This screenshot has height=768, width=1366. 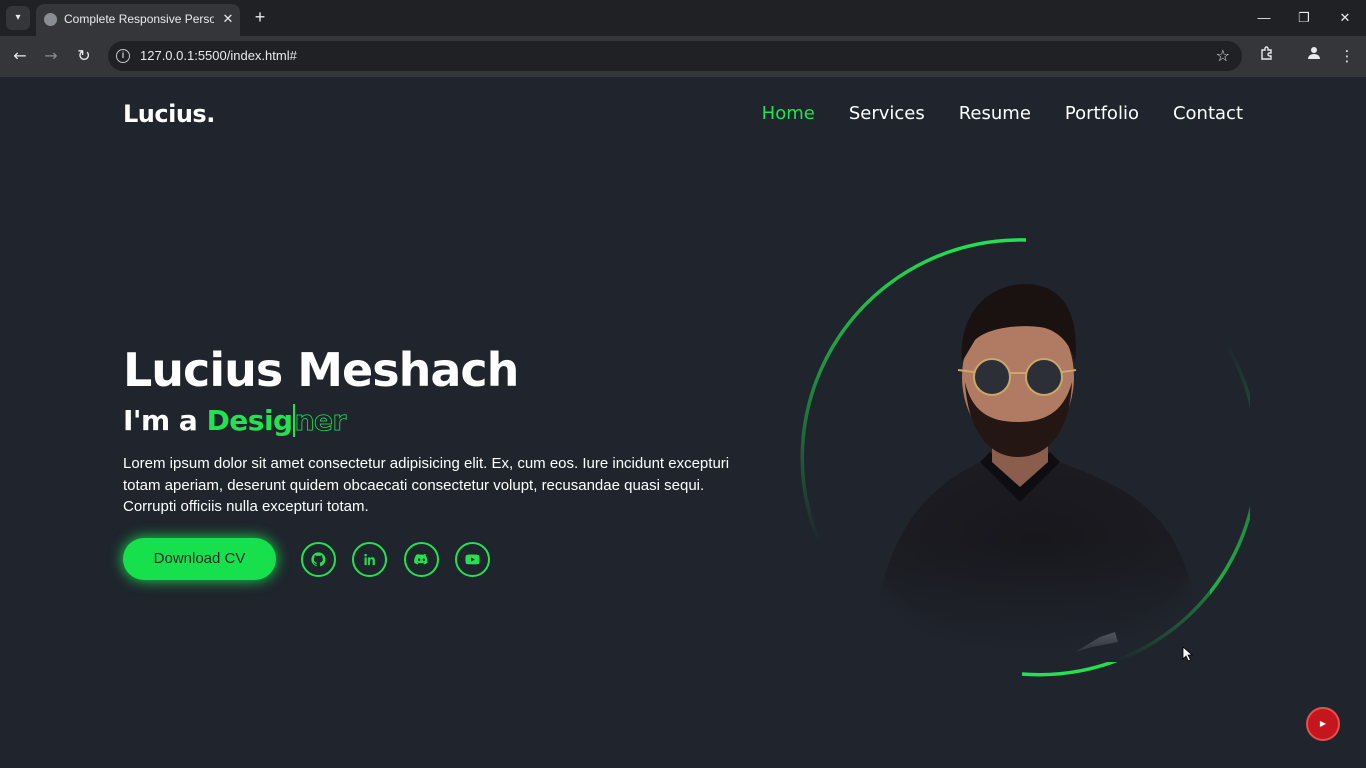 What do you see at coordinates (51, 56) in the screenshot?
I see `forward-icon: →` at bounding box center [51, 56].